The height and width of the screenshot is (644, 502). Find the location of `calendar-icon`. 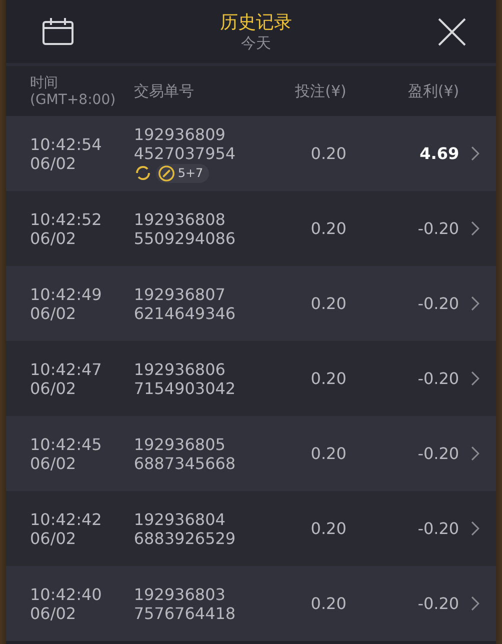

calendar-icon is located at coordinates (58, 32).